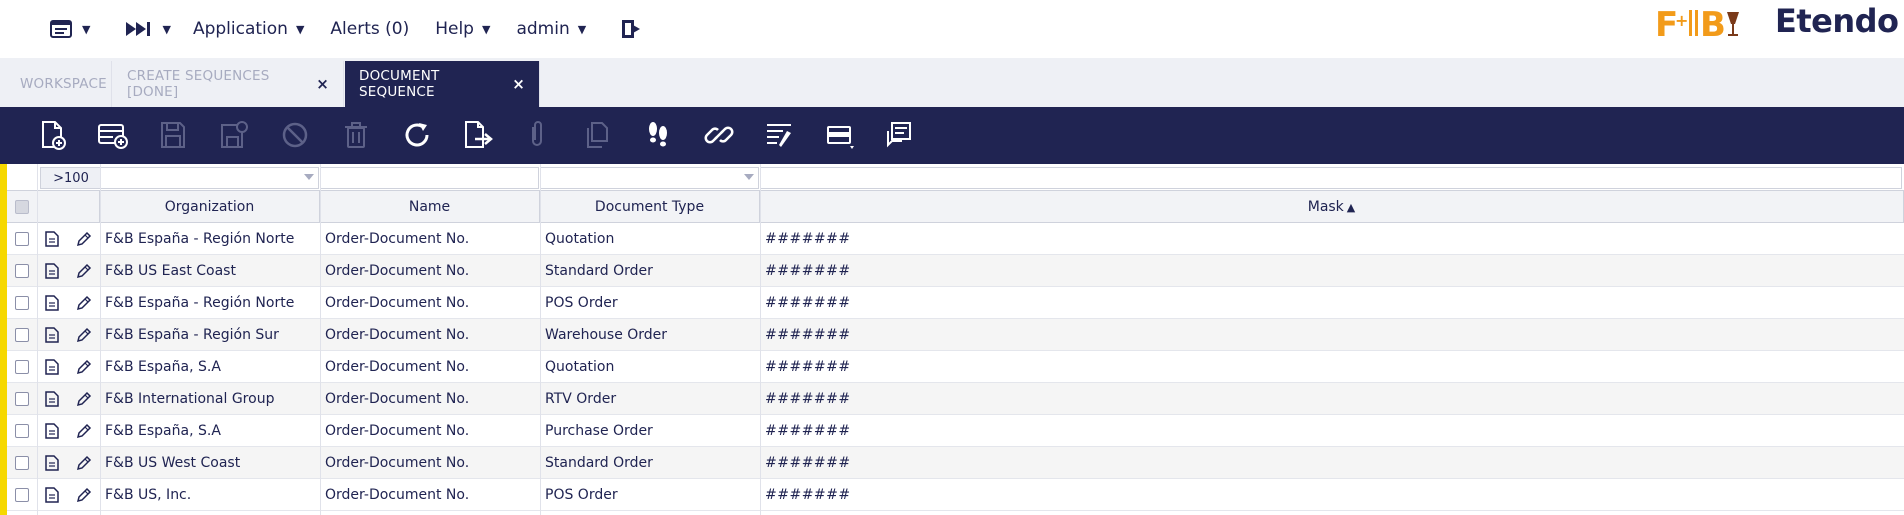  What do you see at coordinates (952, 135) in the screenshot?
I see `toolbar` at bounding box center [952, 135].